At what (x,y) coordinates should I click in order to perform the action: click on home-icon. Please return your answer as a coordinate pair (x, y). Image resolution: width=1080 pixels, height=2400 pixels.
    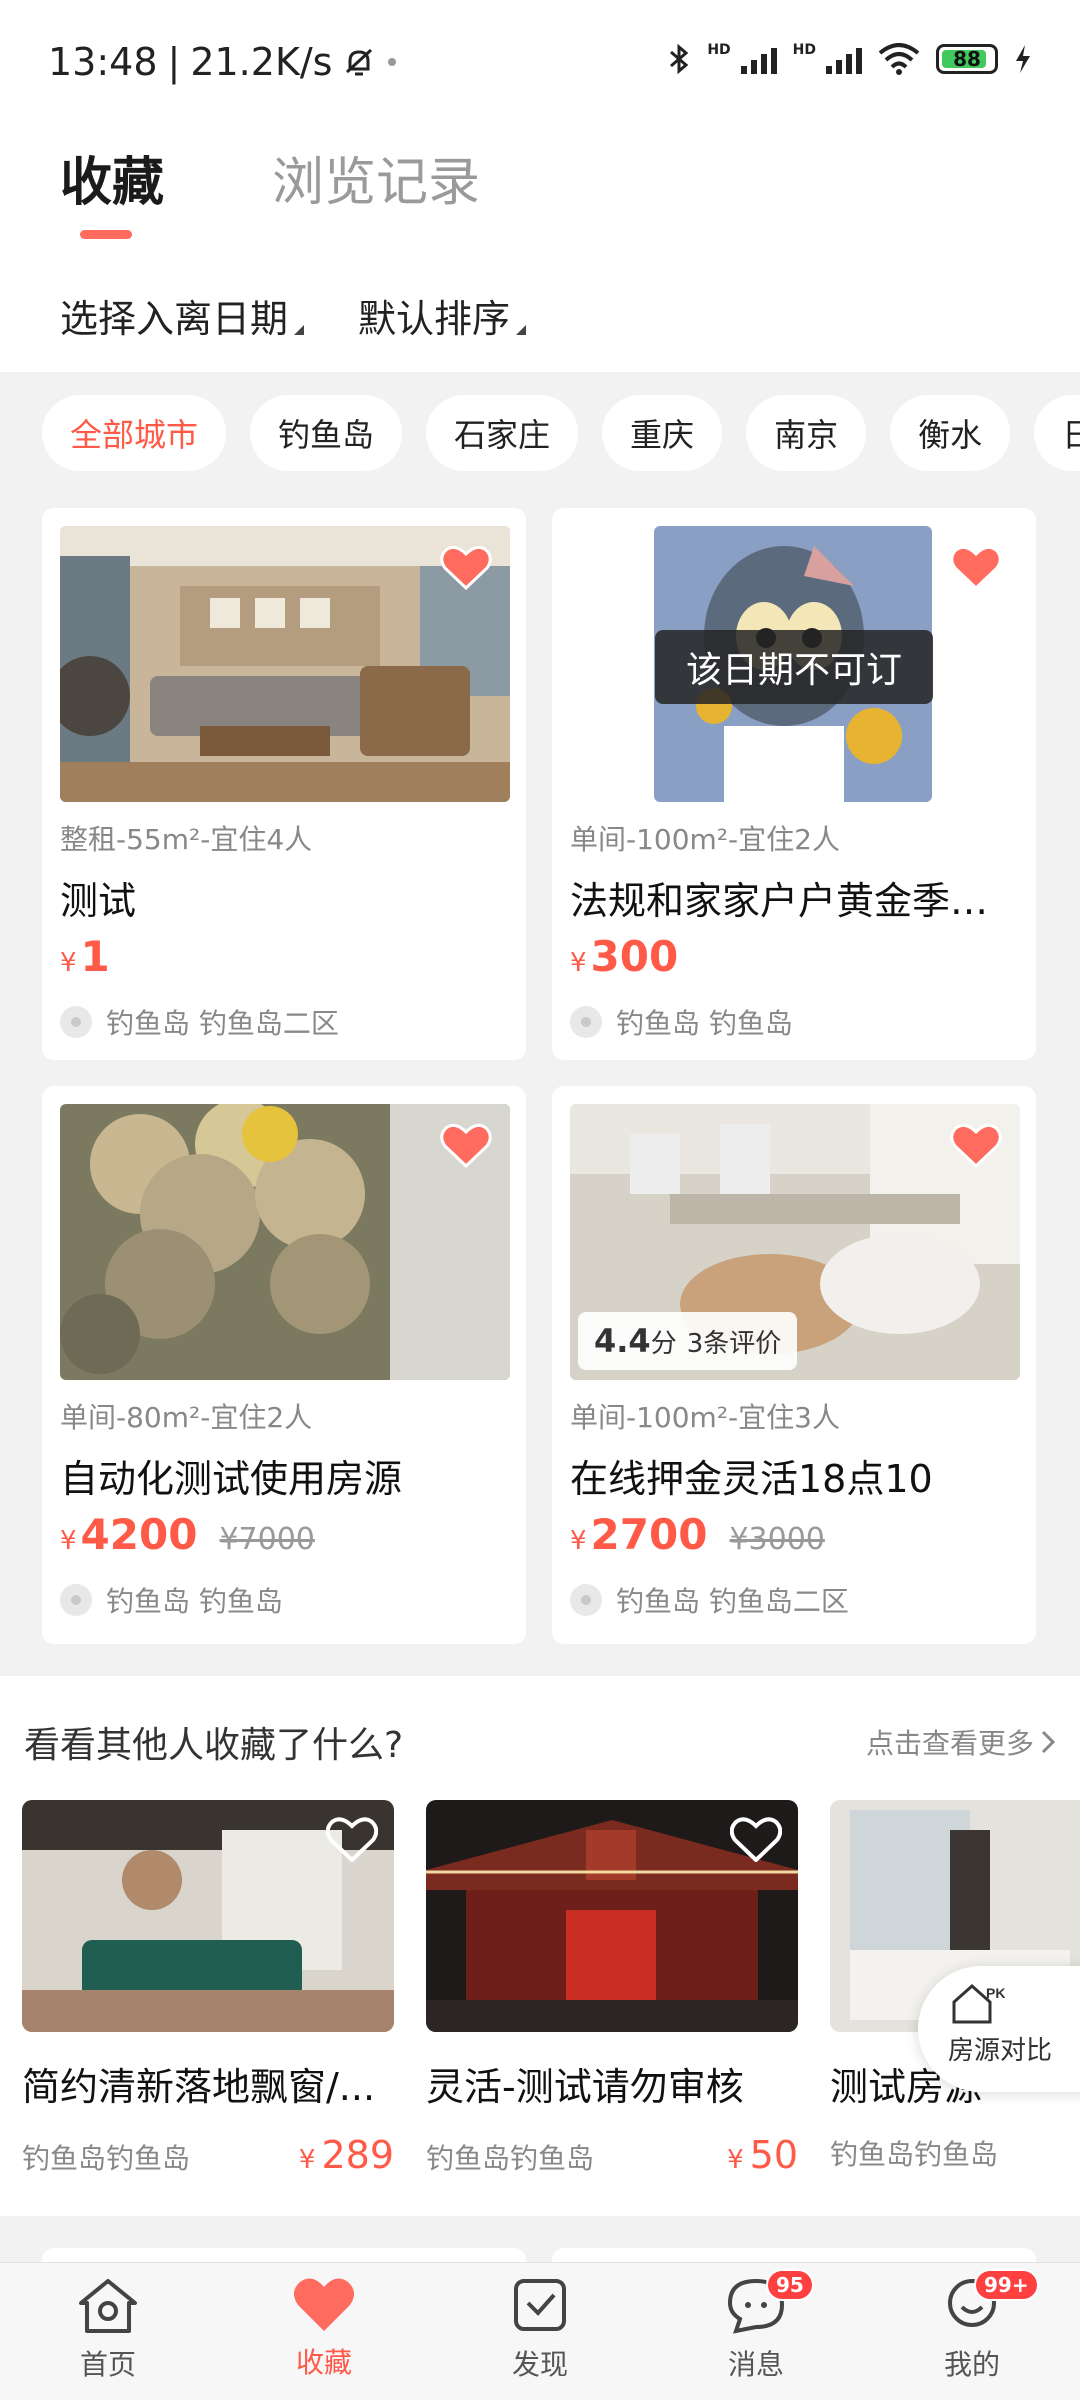
    Looking at the image, I should click on (108, 2306).